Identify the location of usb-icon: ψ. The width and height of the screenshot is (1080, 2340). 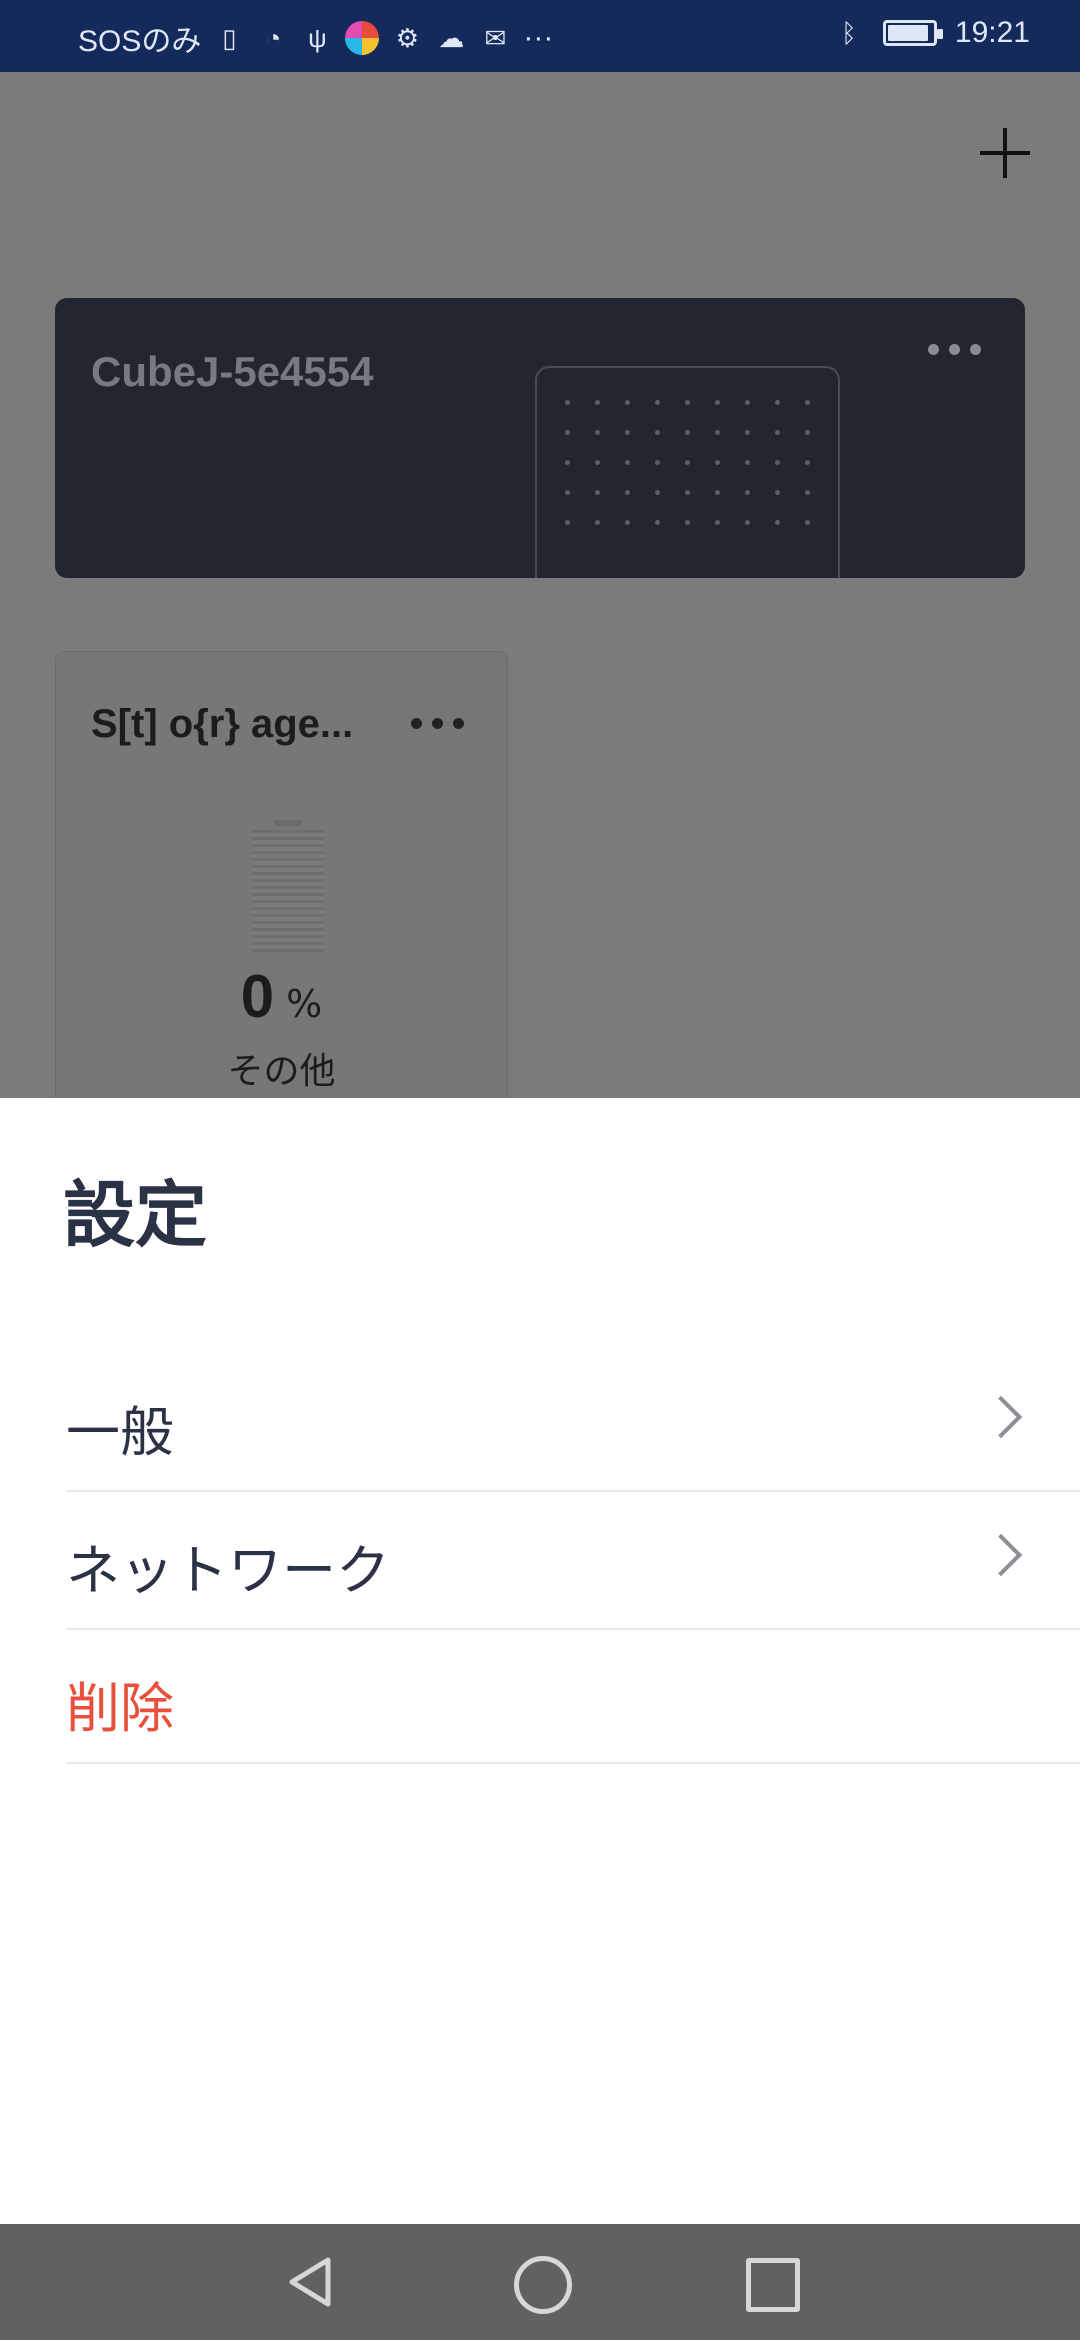
(317, 37).